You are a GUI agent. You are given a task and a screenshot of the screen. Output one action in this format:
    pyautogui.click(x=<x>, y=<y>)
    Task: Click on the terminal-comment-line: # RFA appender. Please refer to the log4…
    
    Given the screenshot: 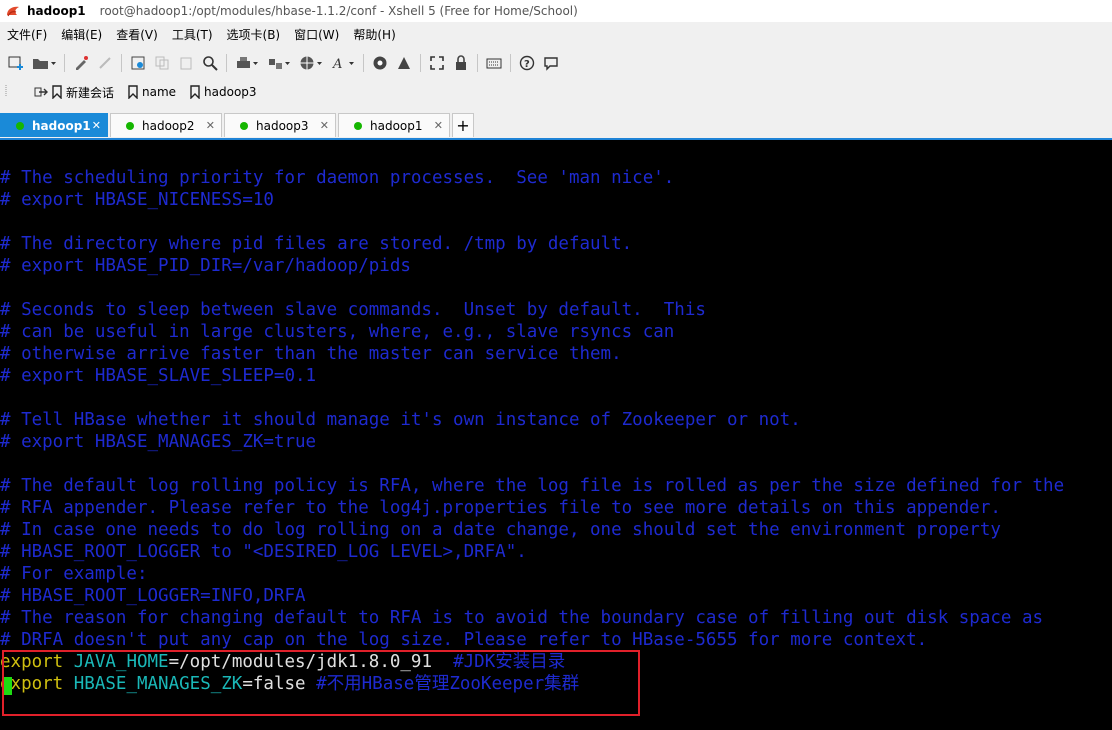 What is the action you would take?
    pyautogui.click(x=500, y=508)
    